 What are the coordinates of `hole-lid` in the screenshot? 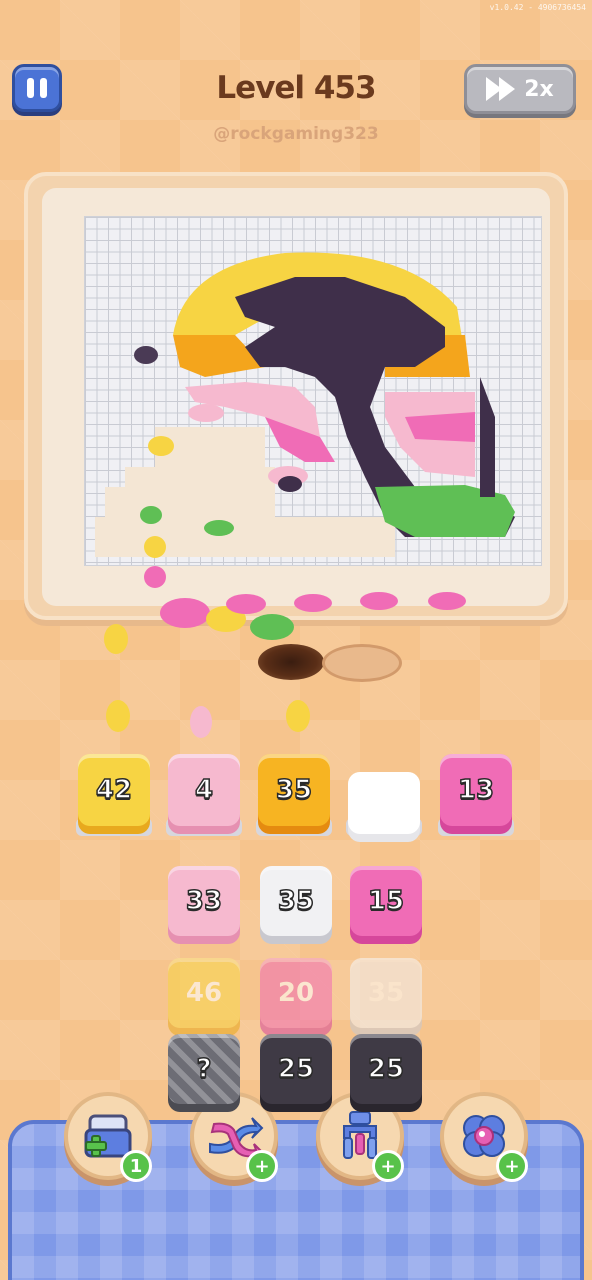 It's located at (362, 663).